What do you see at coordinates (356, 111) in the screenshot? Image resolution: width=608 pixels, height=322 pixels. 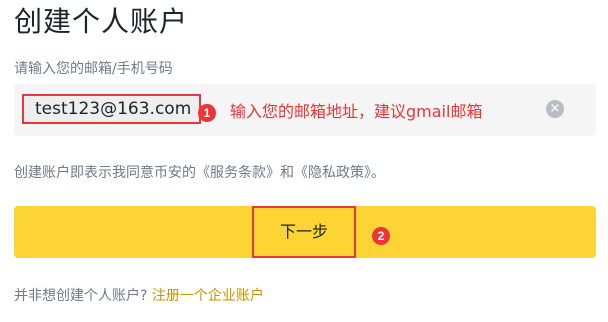 I see `step-1-annotation: 输入您的邮箱地址，建议gmail邮箱` at bounding box center [356, 111].